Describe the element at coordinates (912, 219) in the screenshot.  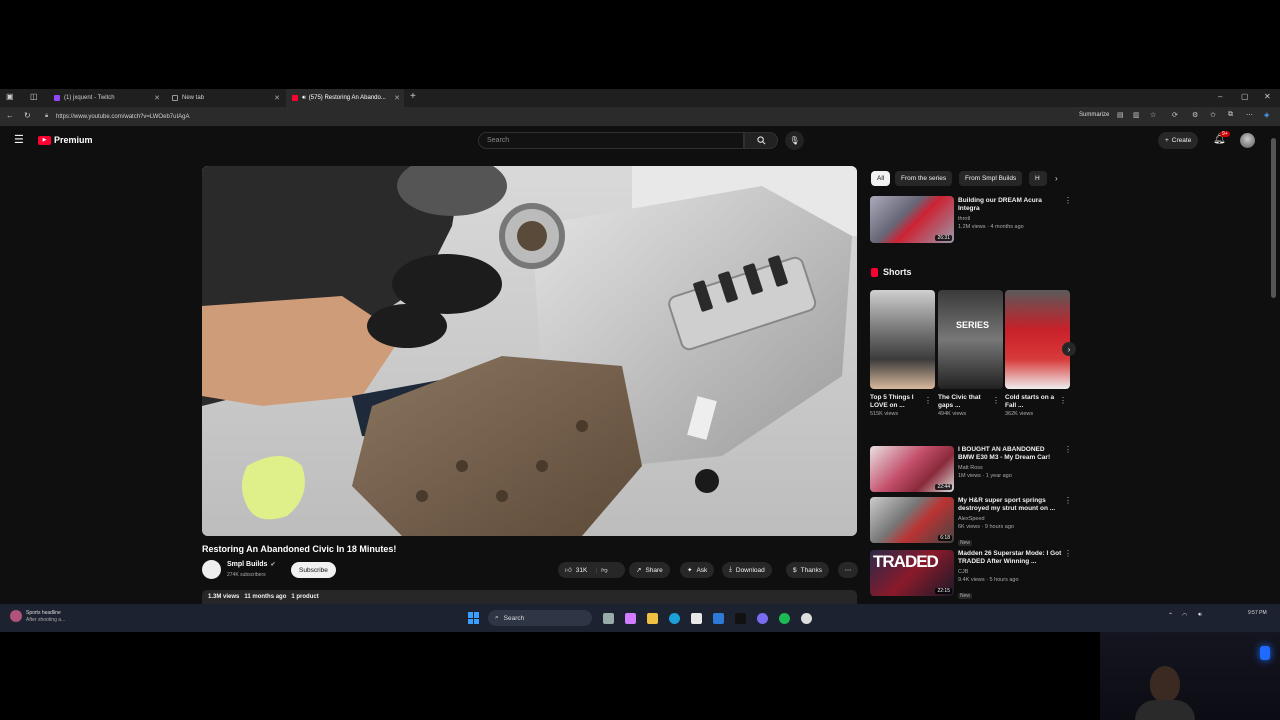
I see `rec-thumbnail: 26:31` at that location.